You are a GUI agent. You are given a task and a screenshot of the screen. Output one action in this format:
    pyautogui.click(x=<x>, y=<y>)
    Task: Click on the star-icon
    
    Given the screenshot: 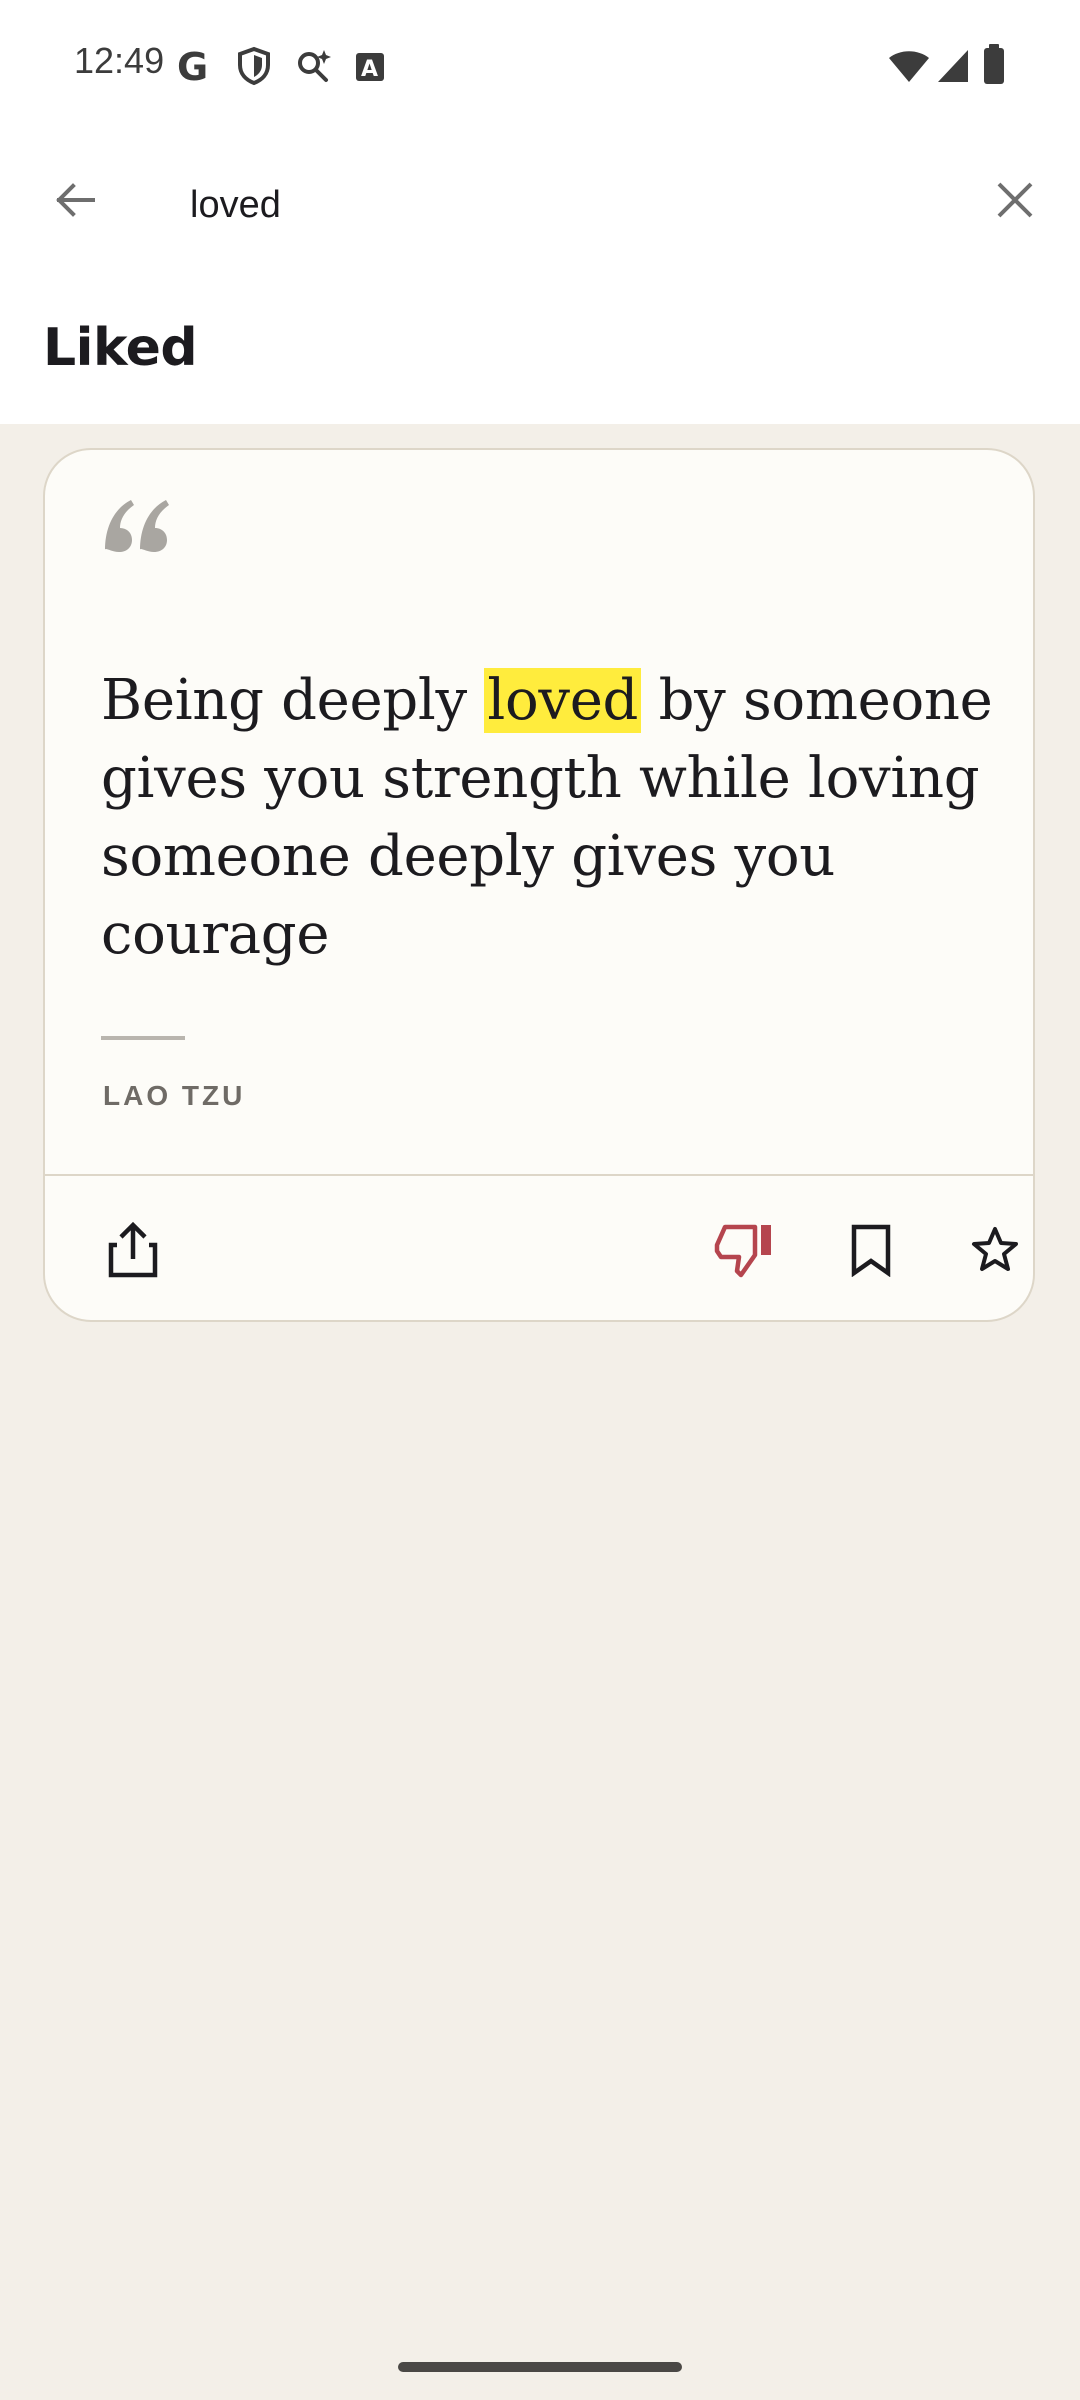 What is the action you would take?
    pyautogui.click(x=995, y=1249)
    